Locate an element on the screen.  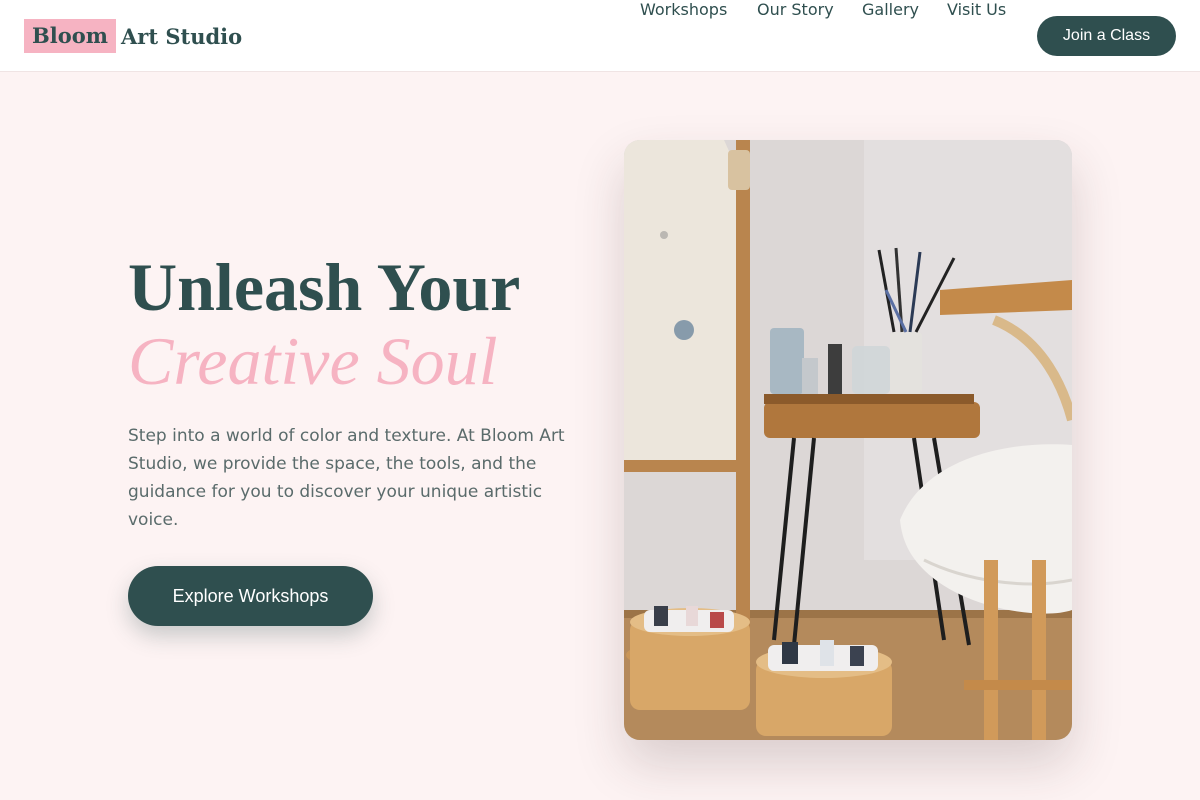
nav-link-our-story: Our Story is located at coordinates (795, 9).